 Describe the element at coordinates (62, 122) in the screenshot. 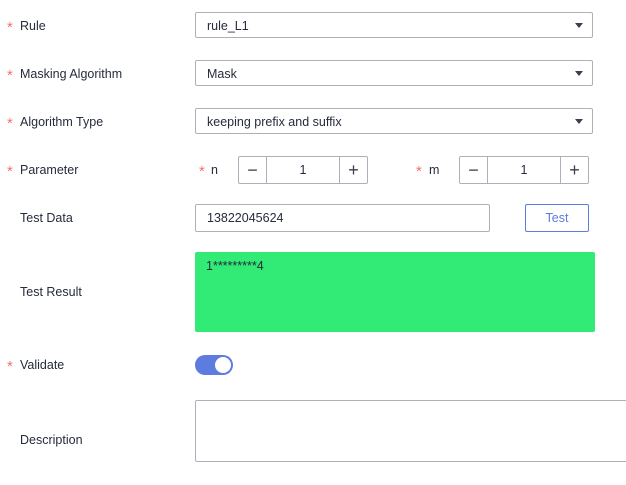

I see `algorithm-type-label: Algorithm Type` at that location.